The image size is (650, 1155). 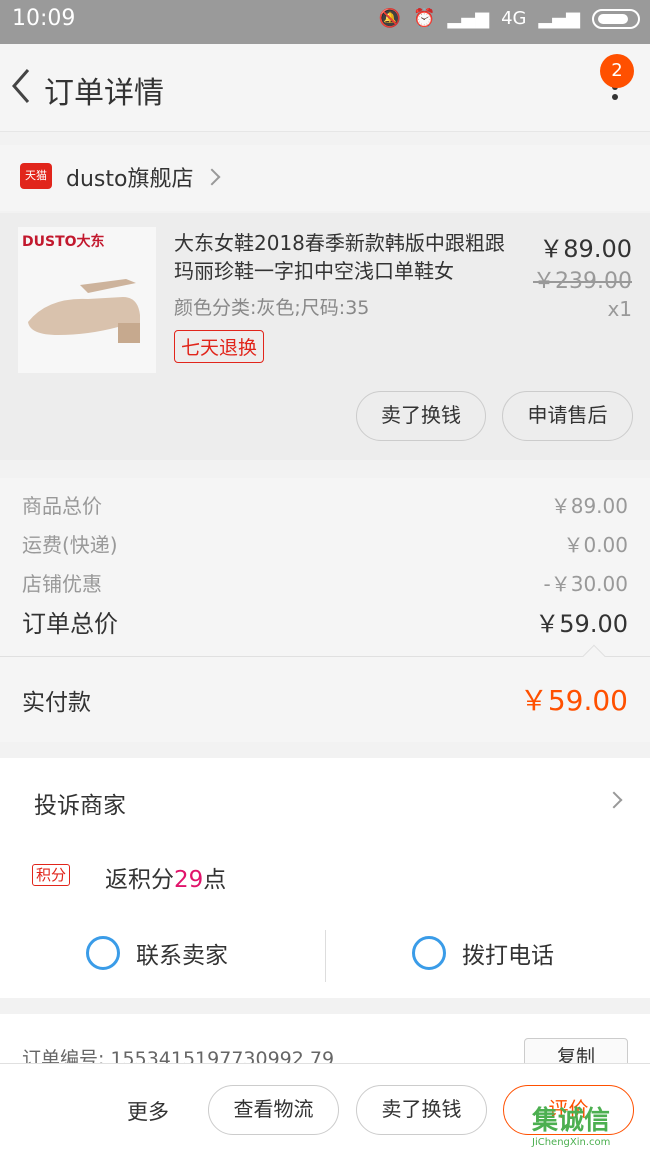 I want to click on complain-seller-link: 投诉商家, so click(x=80, y=803).